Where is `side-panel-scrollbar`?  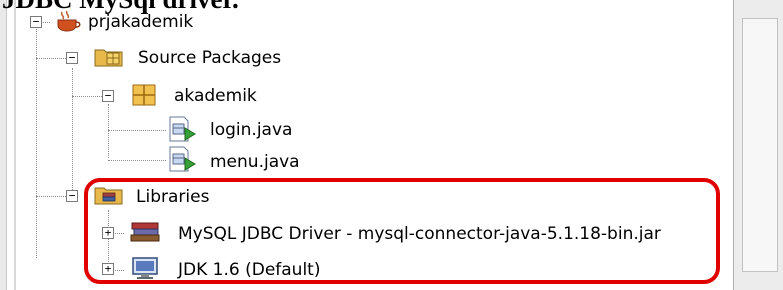
side-panel-scrollbar is located at coordinates (758, 145).